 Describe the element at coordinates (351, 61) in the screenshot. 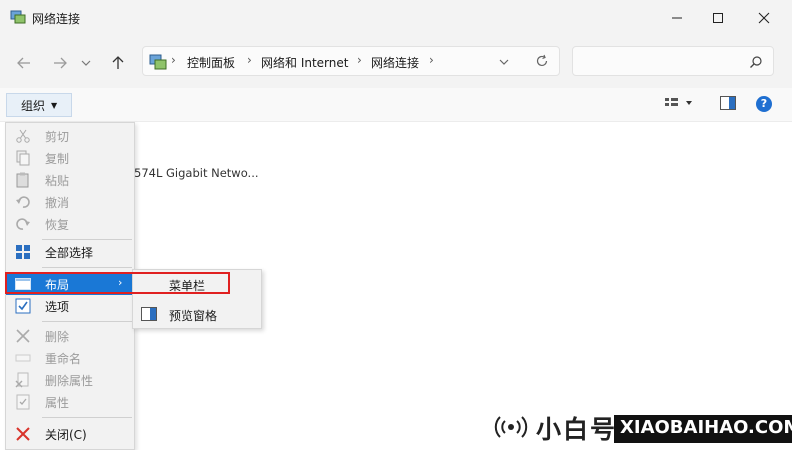

I see `address-bar: › 控制面板 › 网络和 Internet › 网络连接 ›` at that location.